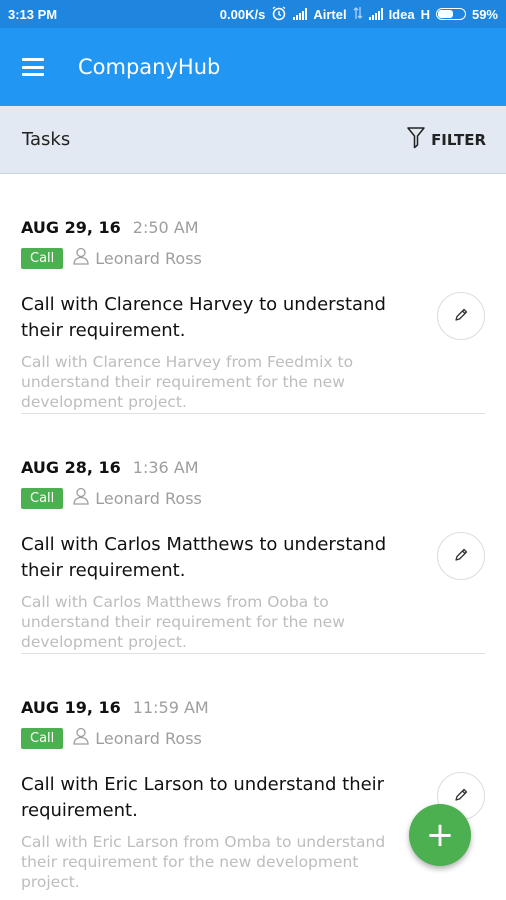 The width and height of the screenshot is (506, 900). What do you see at coordinates (253, 707) in the screenshot?
I see `task-dateline: AUG 19, 16 11:59 AM` at bounding box center [253, 707].